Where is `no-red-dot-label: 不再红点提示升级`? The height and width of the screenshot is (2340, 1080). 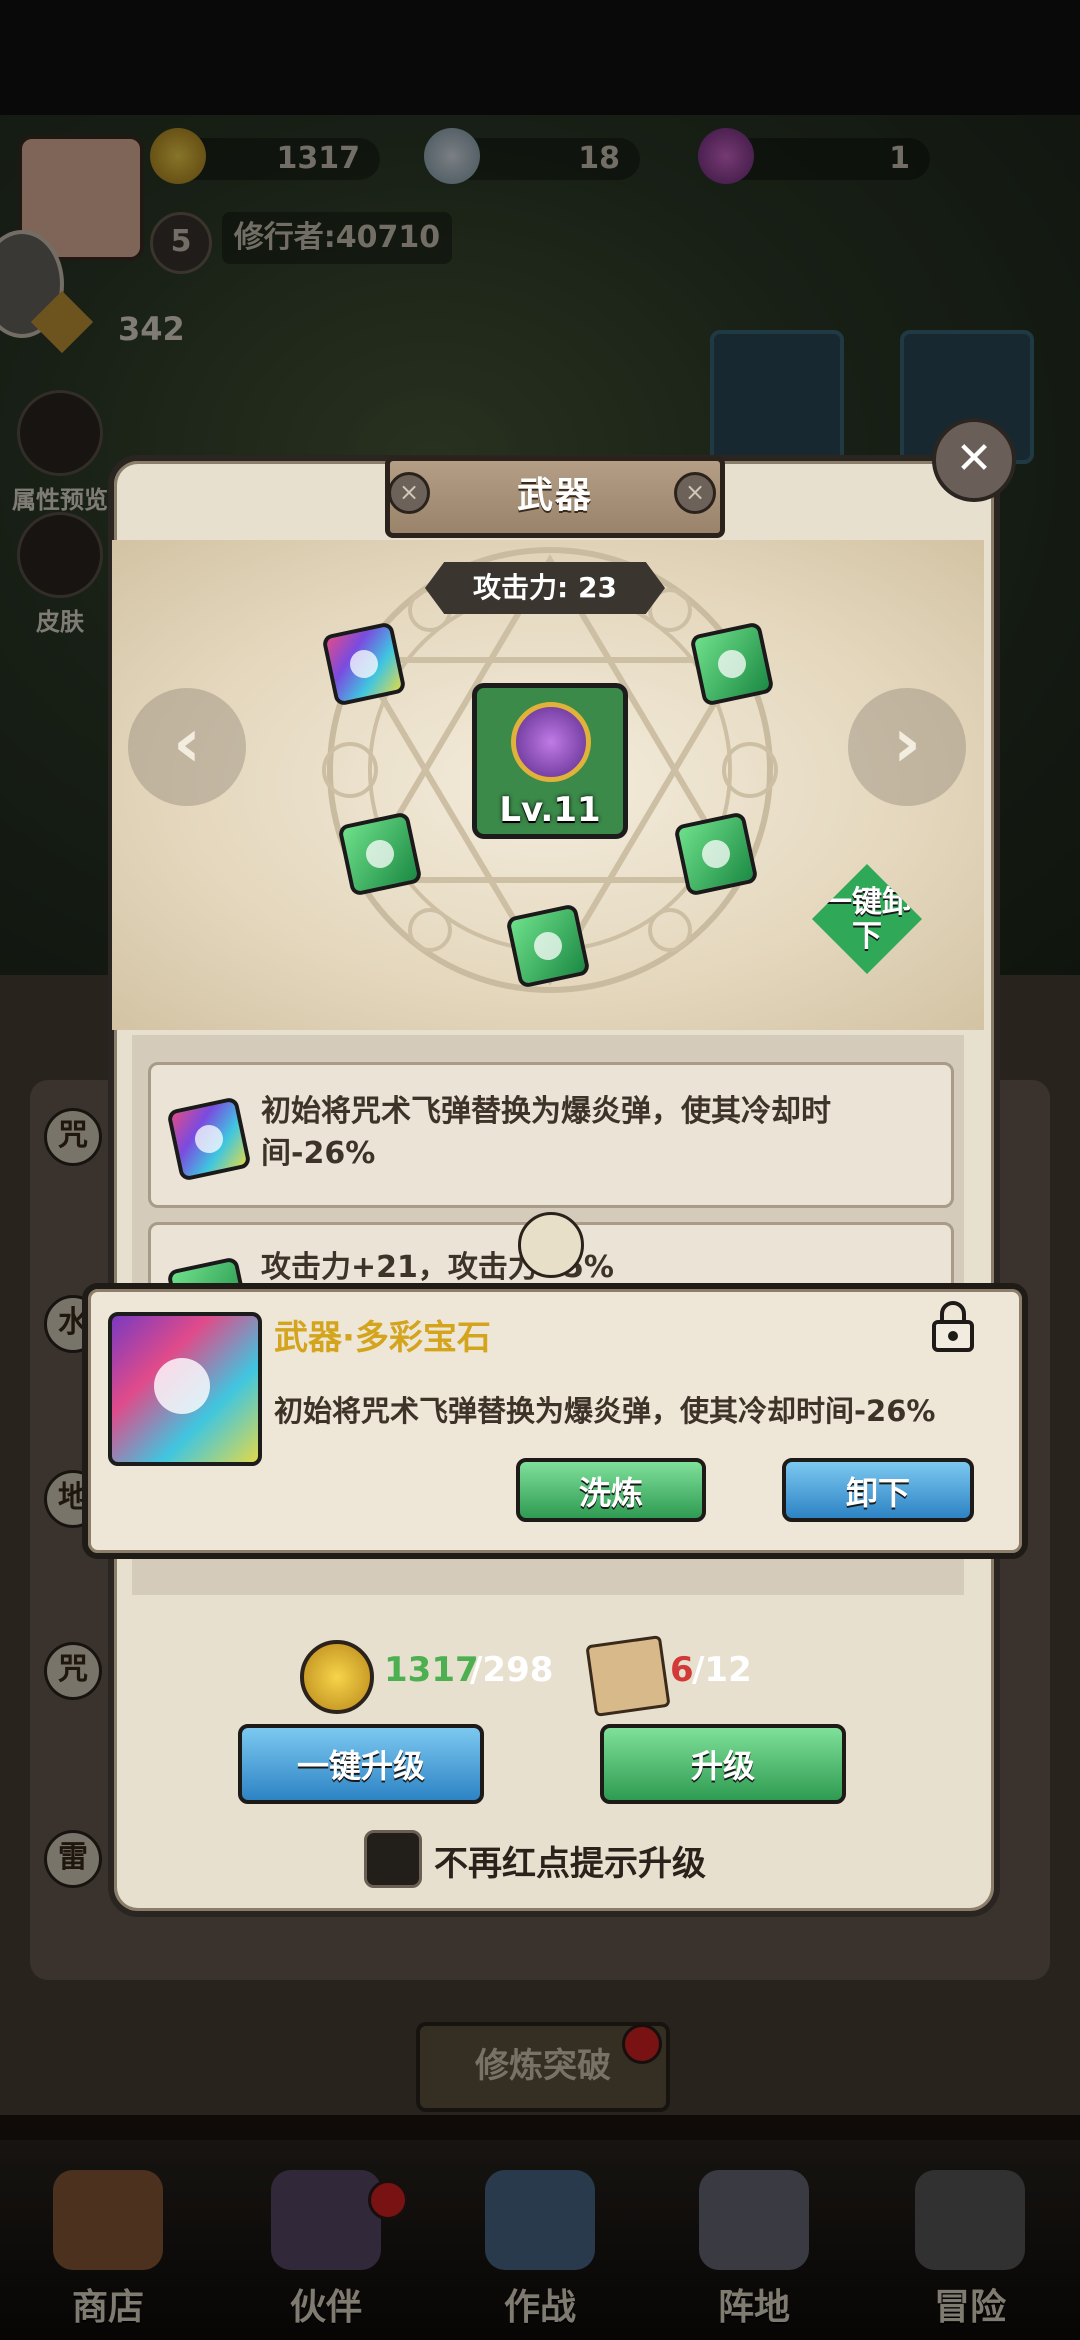
no-red-dot-label: 不再红点提示升级 is located at coordinates (570, 1864).